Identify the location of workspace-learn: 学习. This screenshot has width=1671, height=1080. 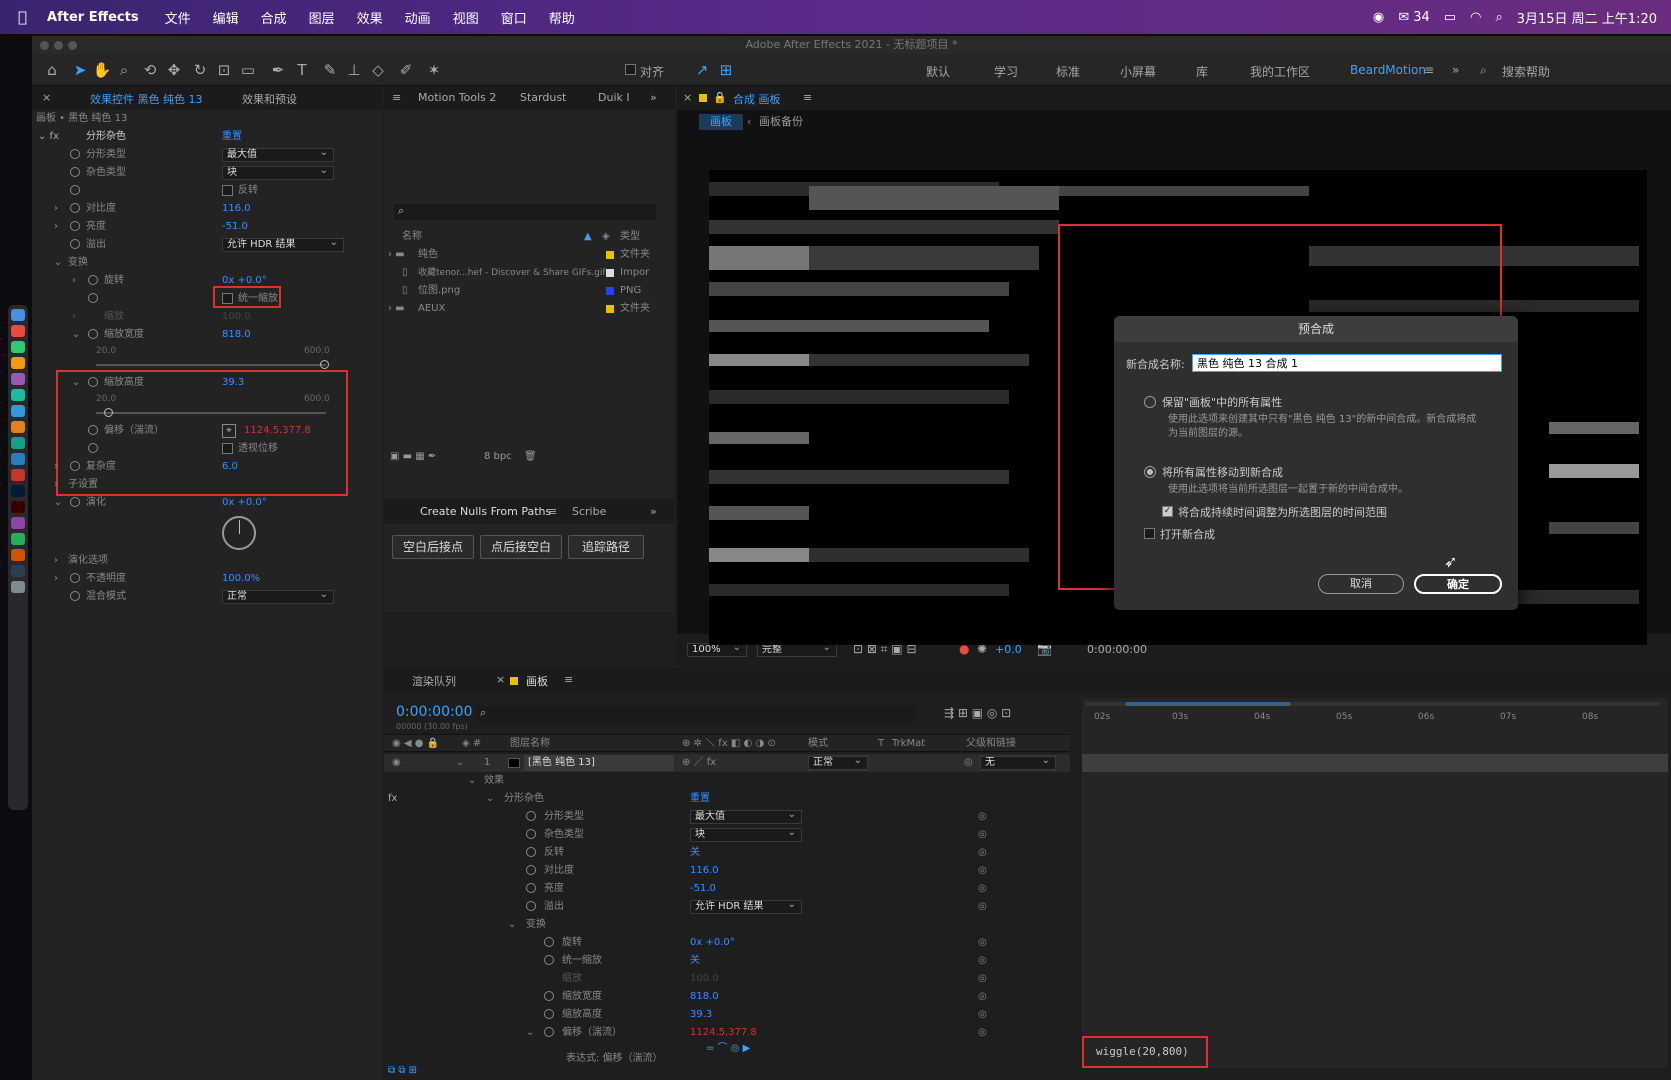
(1006, 71).